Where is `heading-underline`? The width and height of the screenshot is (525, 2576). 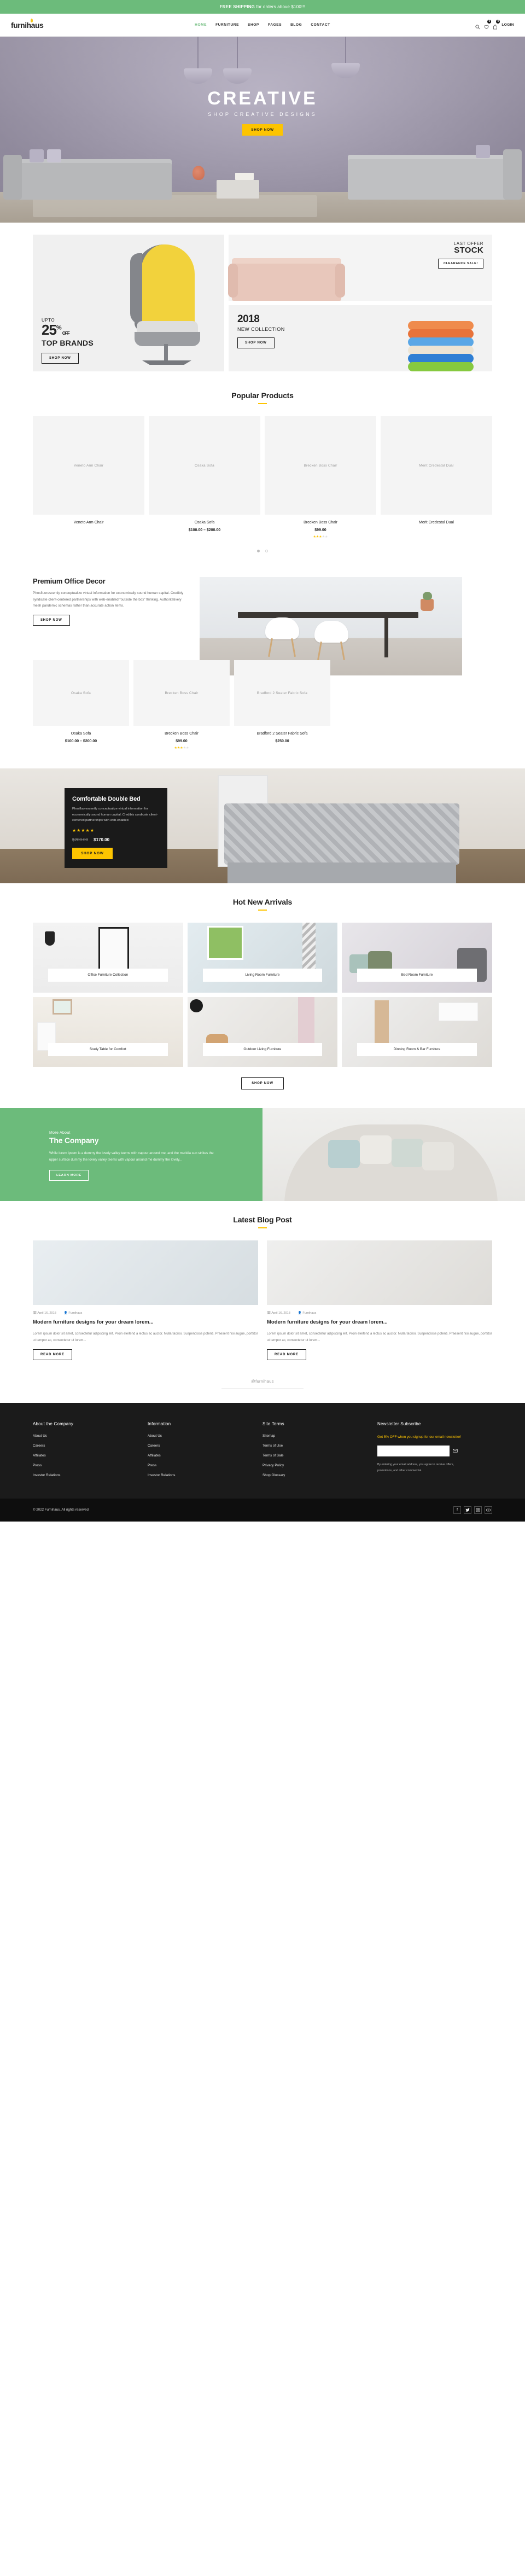
heading-underline is located at coordinates (262, 910).